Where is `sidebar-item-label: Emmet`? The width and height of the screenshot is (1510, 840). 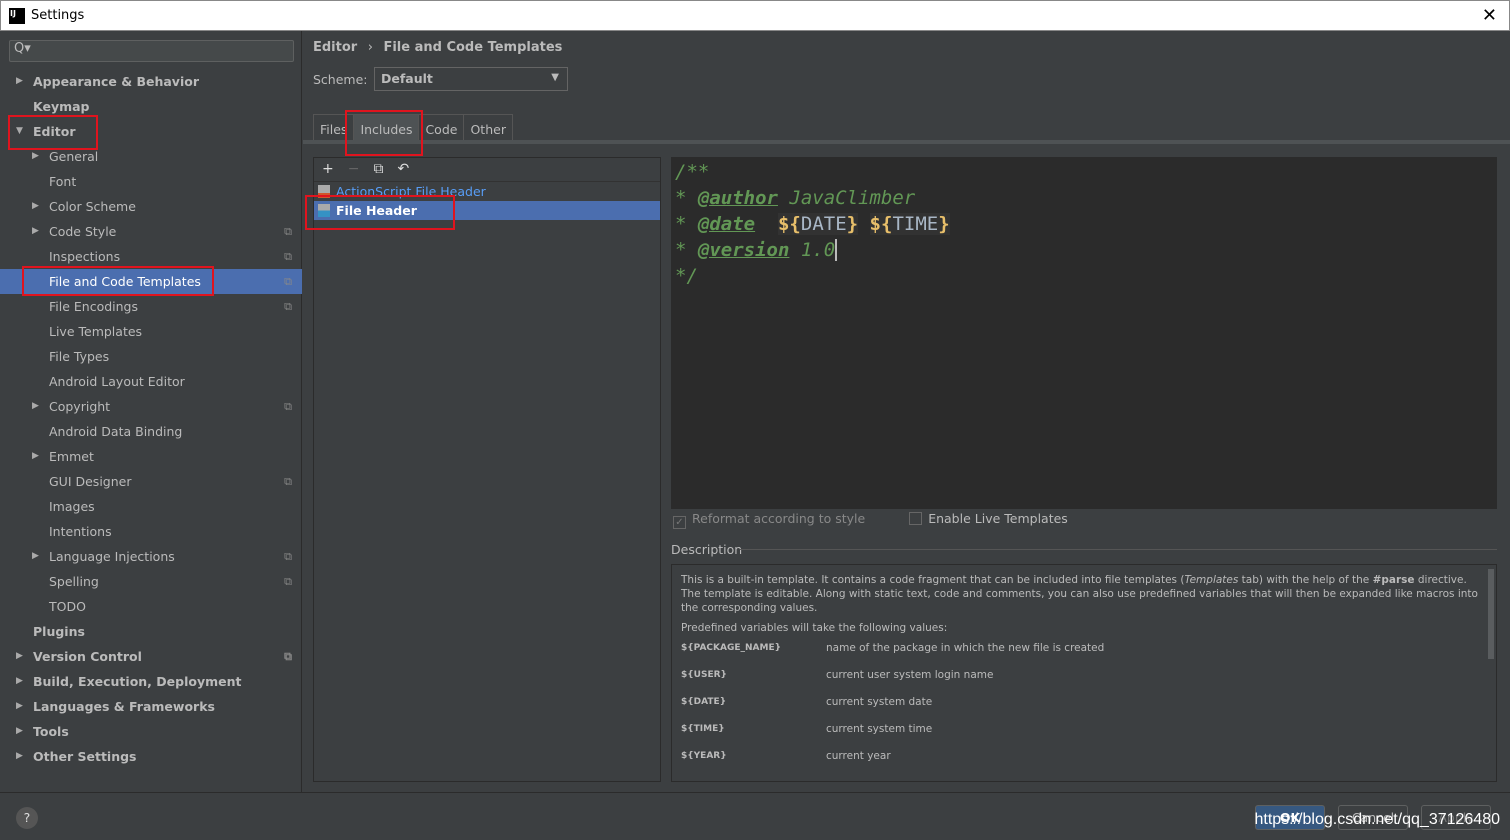
sidebar-item-label: Emmet is located at coordinates (71, 456).